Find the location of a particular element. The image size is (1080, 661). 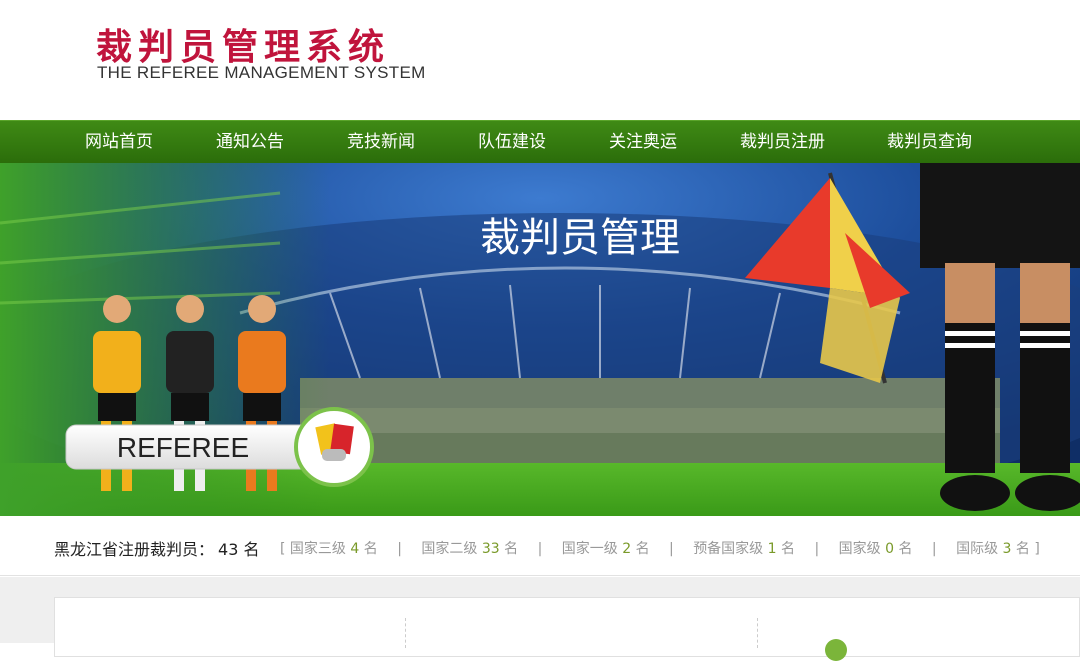

stats-level-item: 国家三级 4 名 is located at coordinates (333, 549).